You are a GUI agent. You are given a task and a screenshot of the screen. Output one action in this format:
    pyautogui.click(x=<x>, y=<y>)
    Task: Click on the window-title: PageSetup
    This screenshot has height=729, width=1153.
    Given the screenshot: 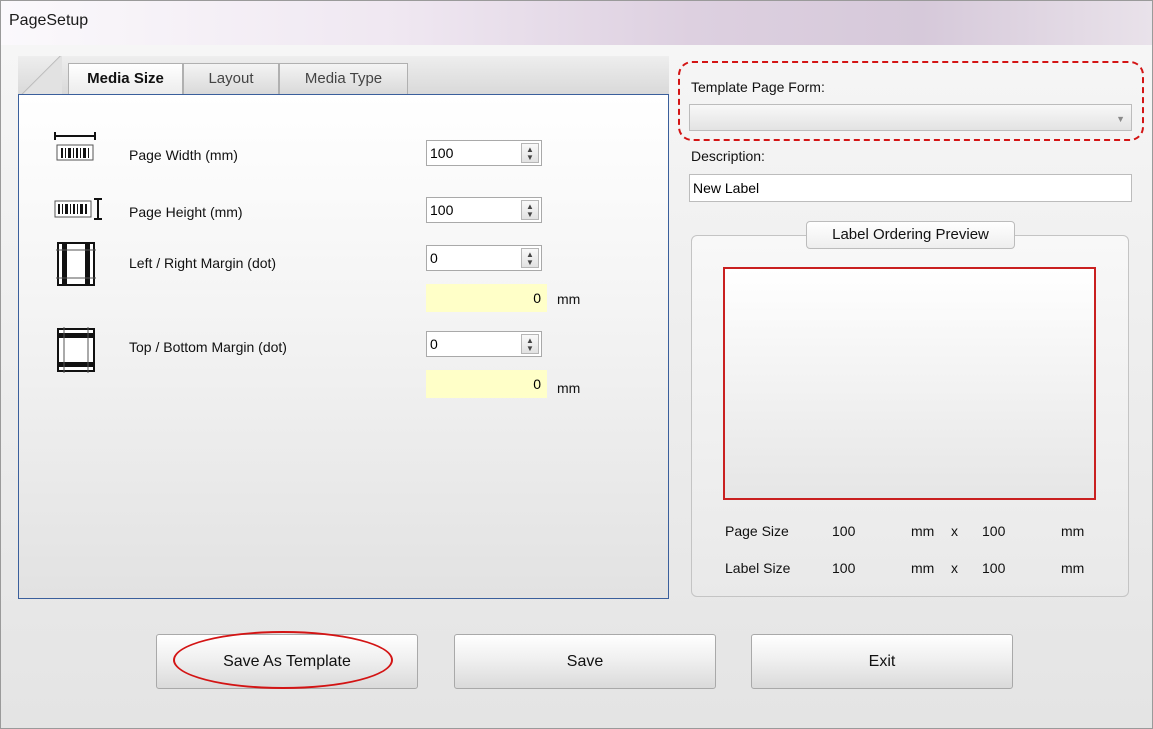 What is the action you would take?
    pyautogui.click(x=49, y=20)
    